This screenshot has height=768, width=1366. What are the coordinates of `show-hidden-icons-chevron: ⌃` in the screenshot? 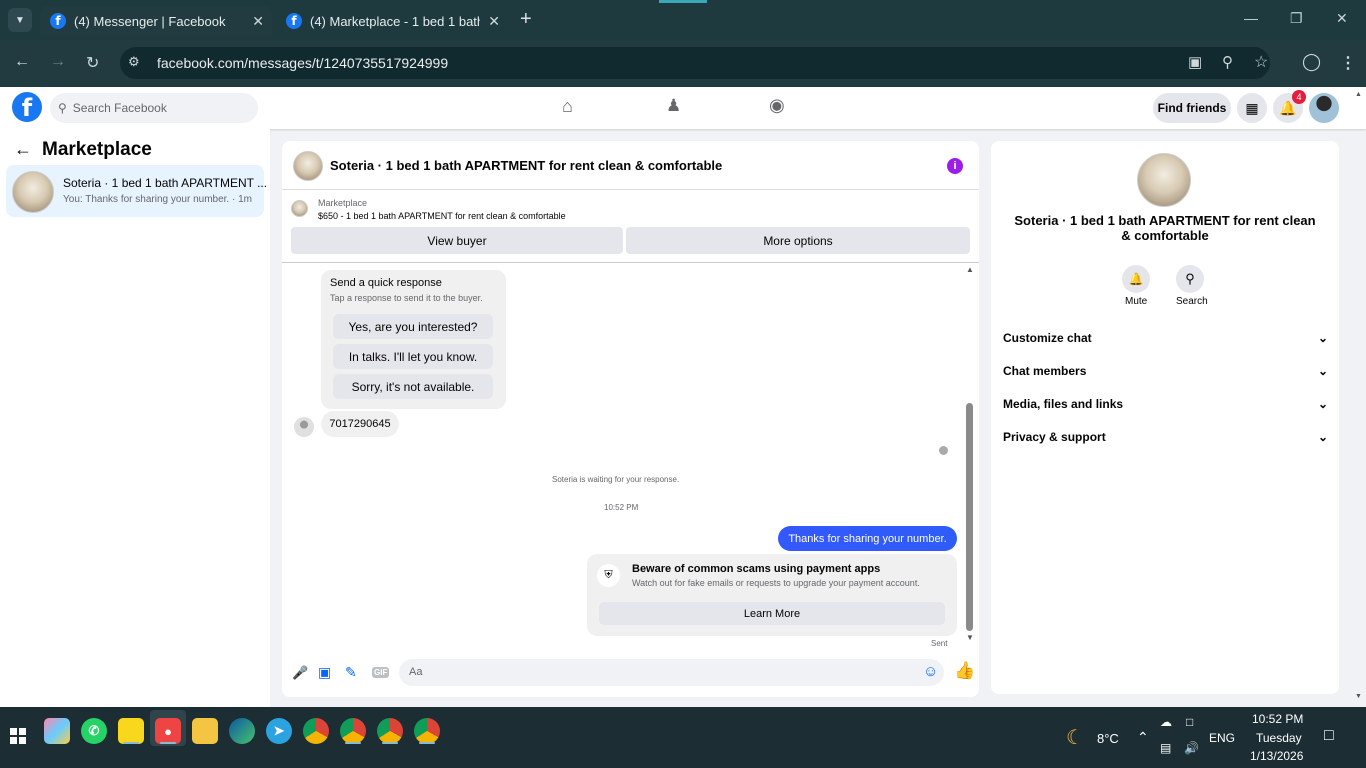 It's located at (1143, 737).